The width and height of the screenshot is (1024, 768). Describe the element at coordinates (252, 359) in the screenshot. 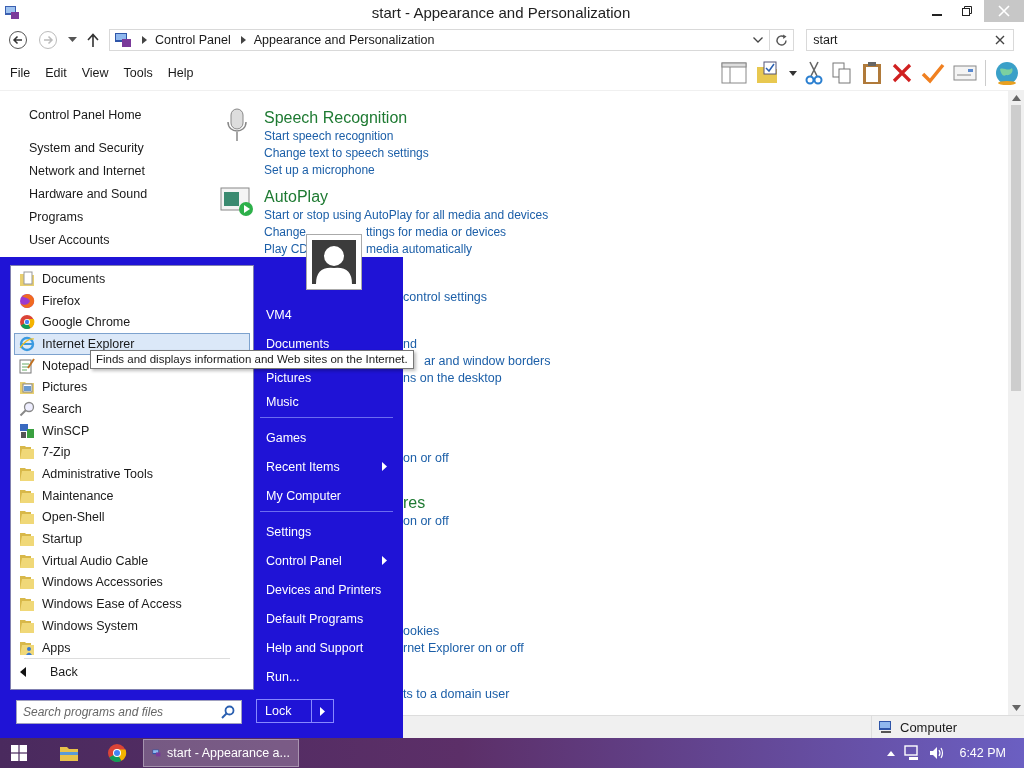

I see `tooltip: Finds and displays information and Web sites on the Internet.` at that location.